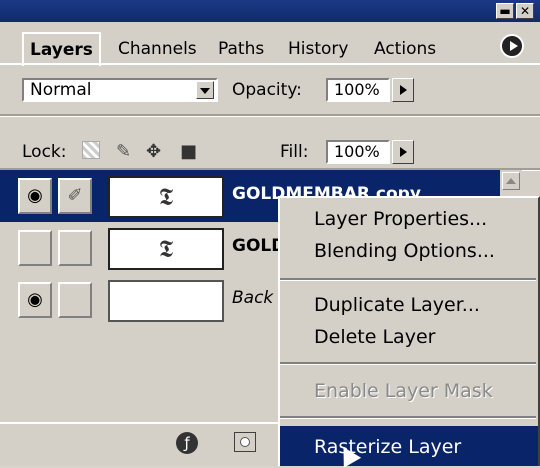 The image size is (540, 468). What do you see at coordinates (270, 115) in the screenshot?
I see `divider` at bounding box center [270, 115].